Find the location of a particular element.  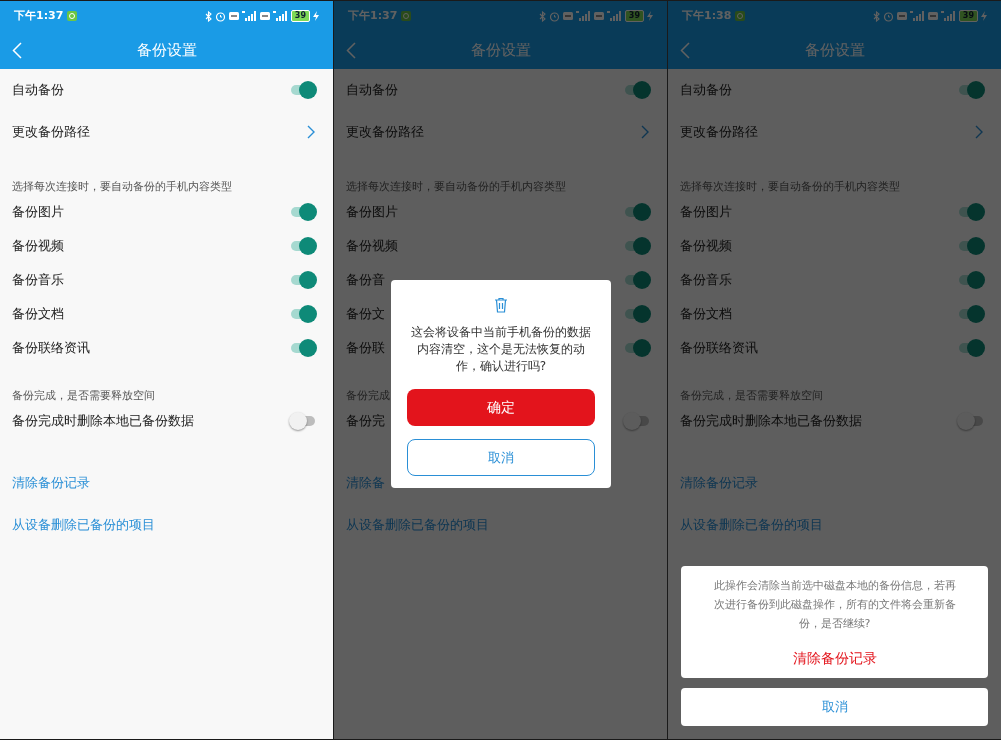

confirm-button: 确定 is located at coordinates (501, 407).